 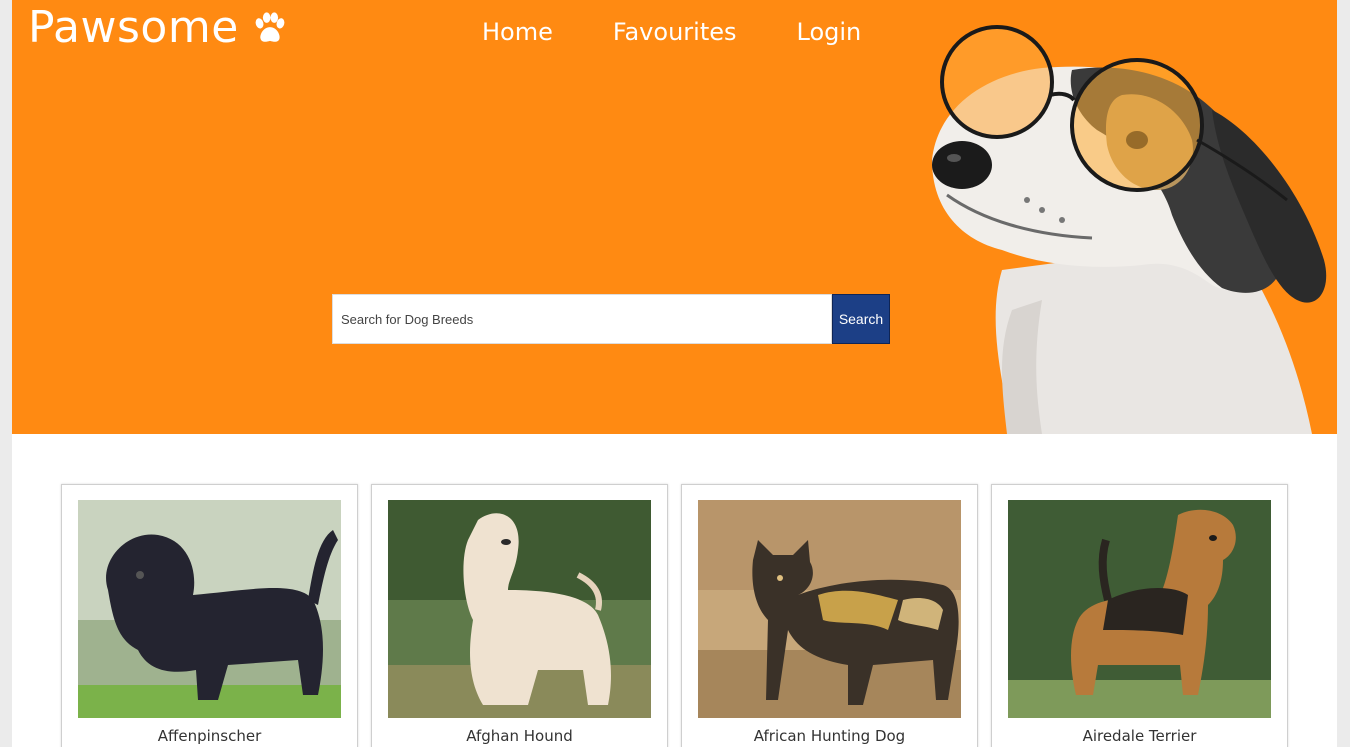 I want to click on breed-card: Affenpinscher, so click(x=209, y=615).